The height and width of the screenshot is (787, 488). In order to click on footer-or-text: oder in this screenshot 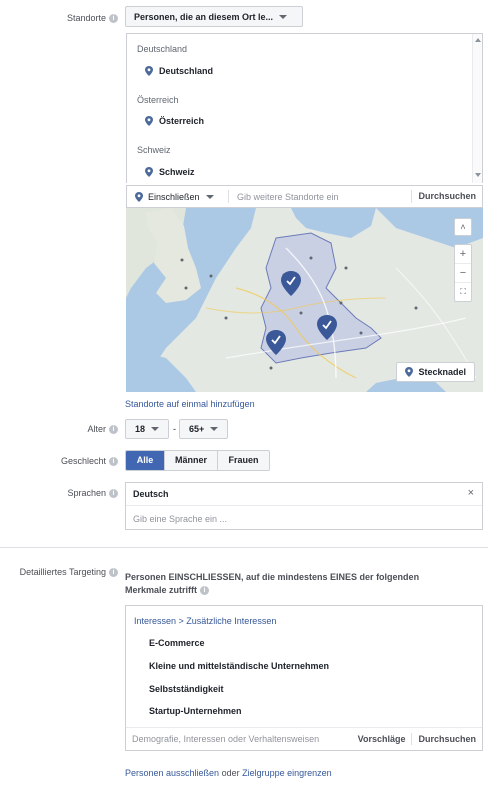, I will do `click(230, 773)`.